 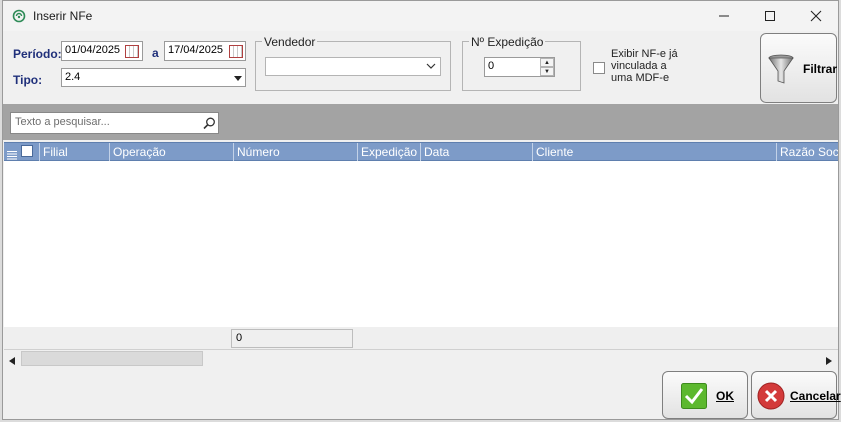 I want to click on filtrar-label: Filtrar, so click(x=820, y=69).